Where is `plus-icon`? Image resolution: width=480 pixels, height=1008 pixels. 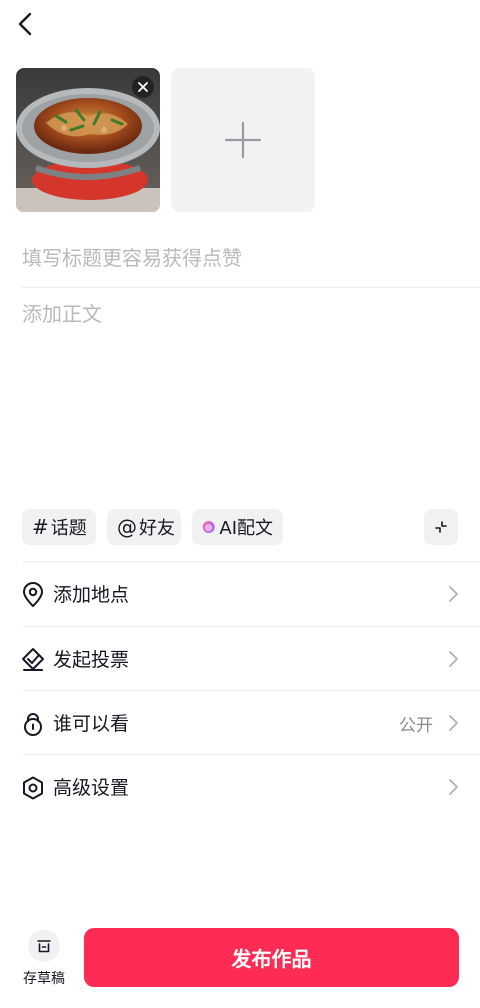 plus-icon is located at coordinates (243, 140).